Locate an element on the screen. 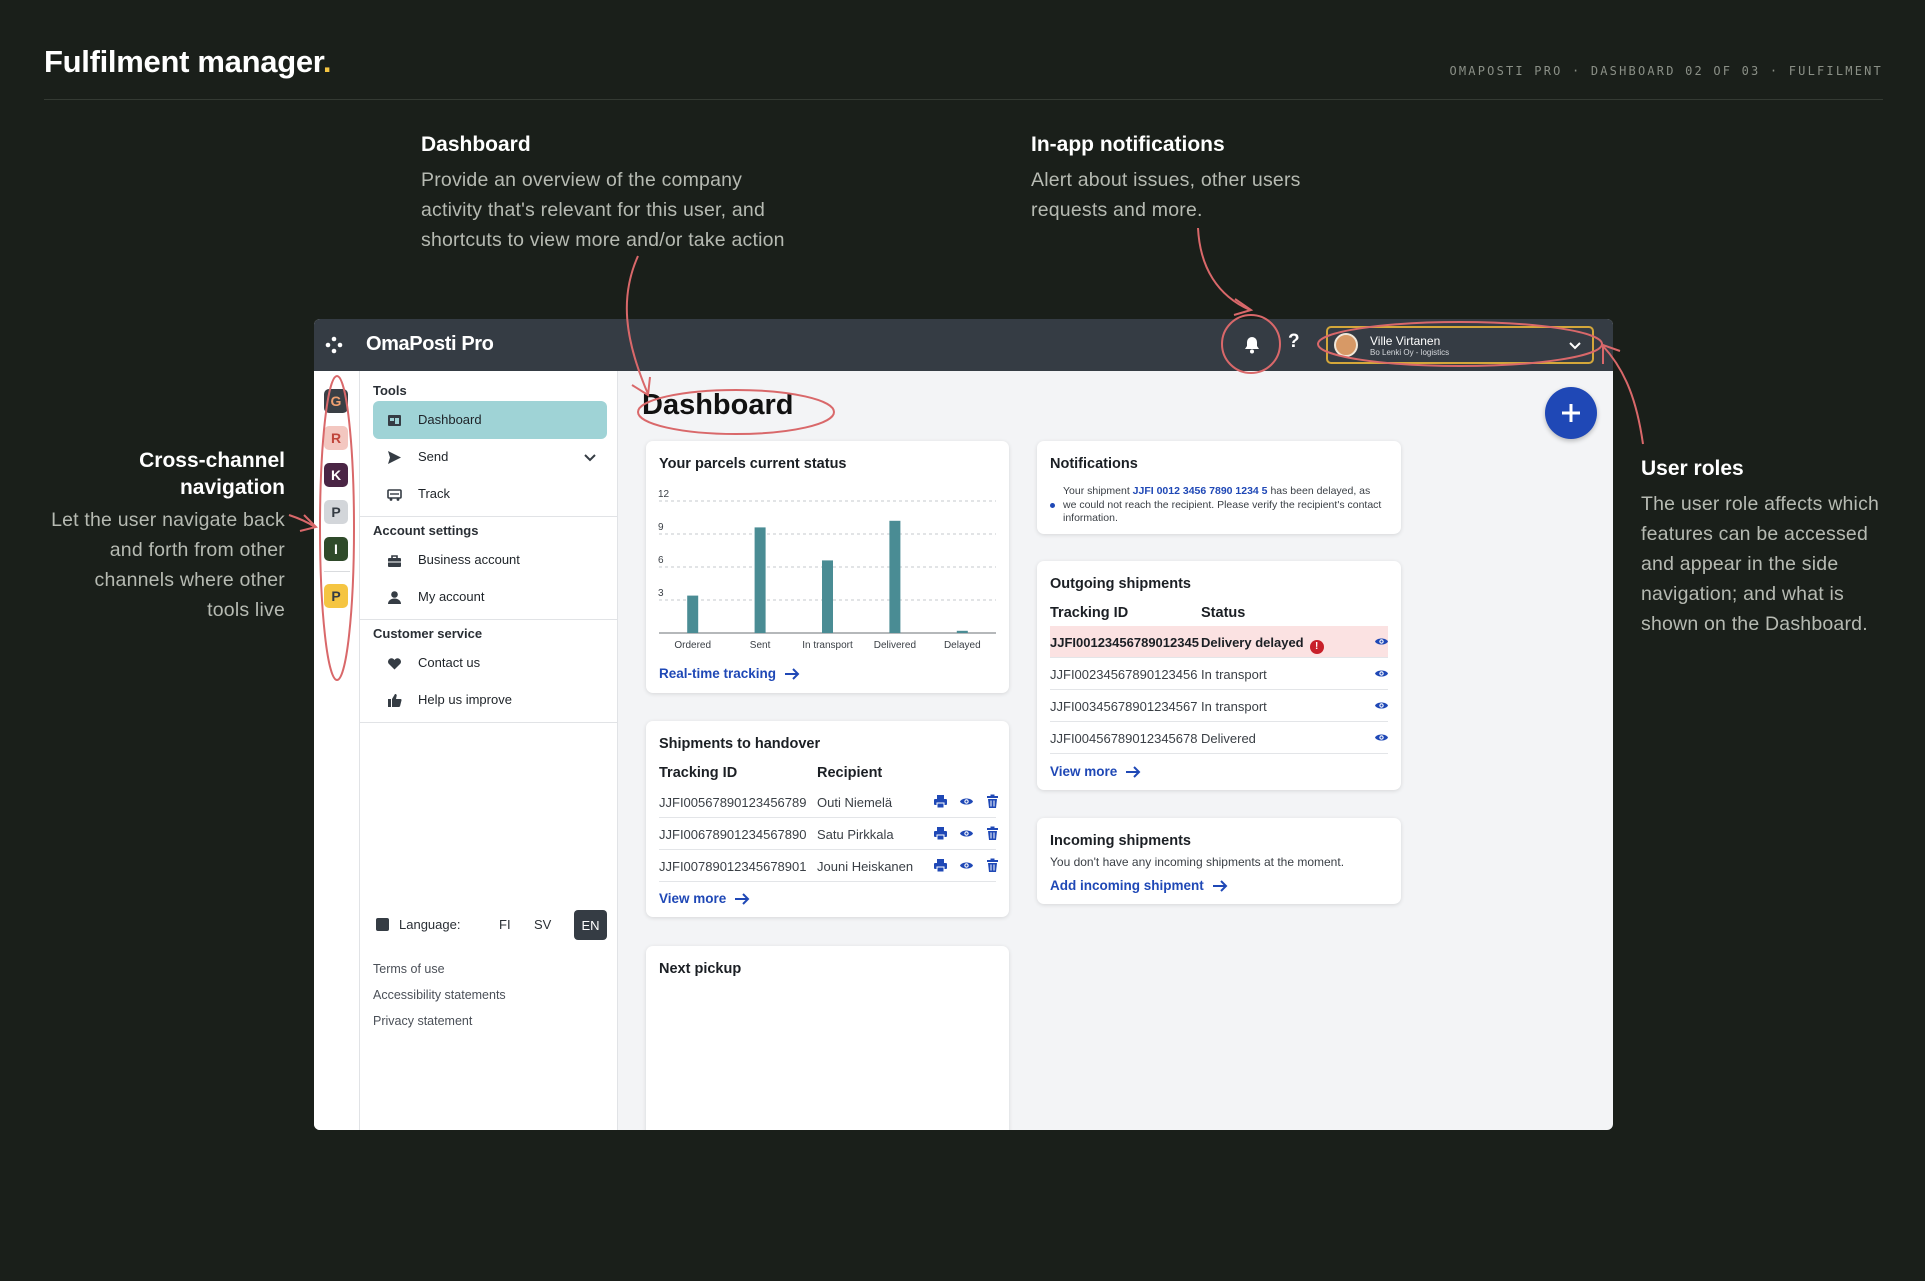 Image resolution: width=1925 pixels, height=1281 pixels. y-tick-label: 3 is located at coordinates (661, 593).